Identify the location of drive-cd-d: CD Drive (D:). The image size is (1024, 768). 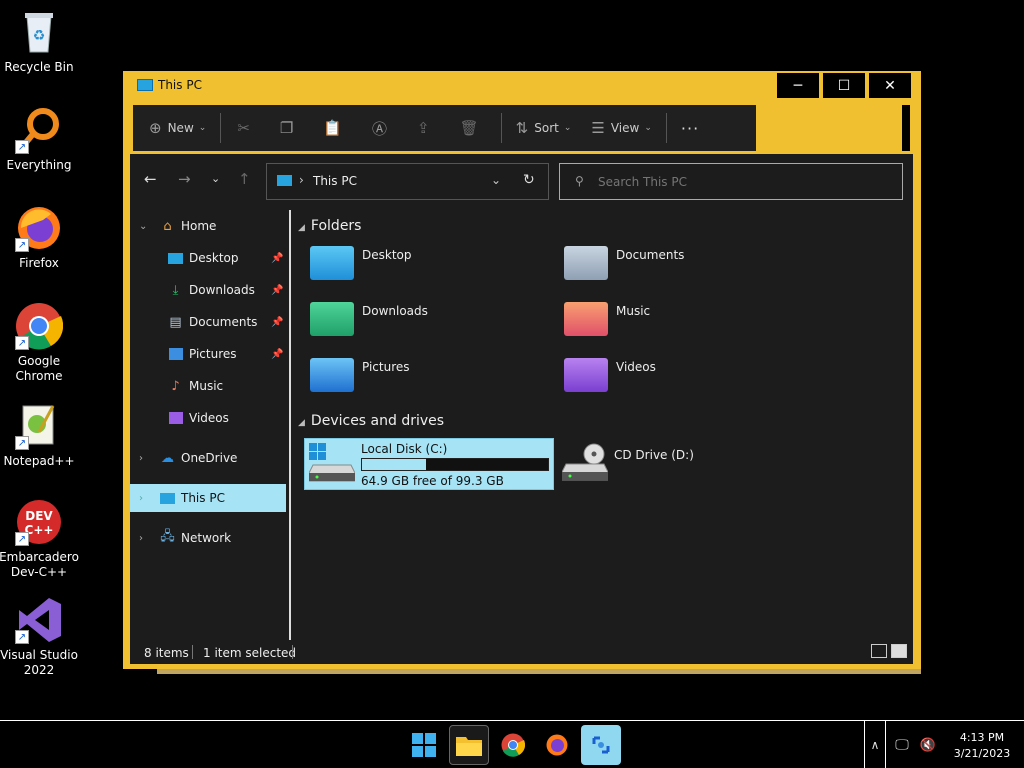
(683, 464).